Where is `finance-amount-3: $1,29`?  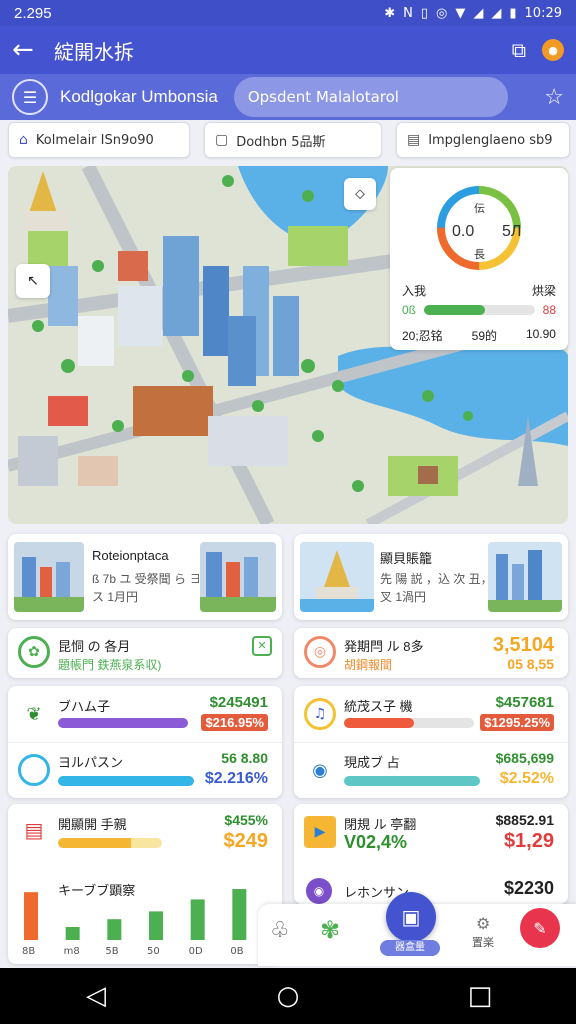
finance-amount-3: $1,29 is located at coordinates (528, 841).